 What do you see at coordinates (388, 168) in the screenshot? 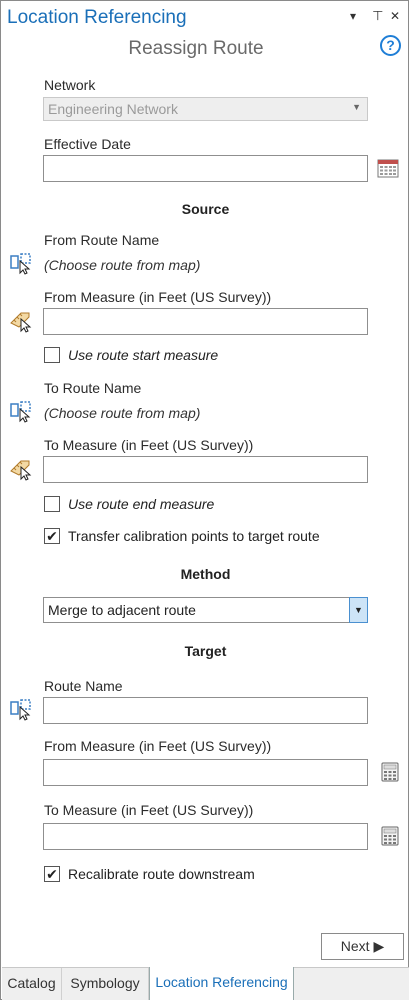
I see `calendar-icon` at bounding box center [388, 168].